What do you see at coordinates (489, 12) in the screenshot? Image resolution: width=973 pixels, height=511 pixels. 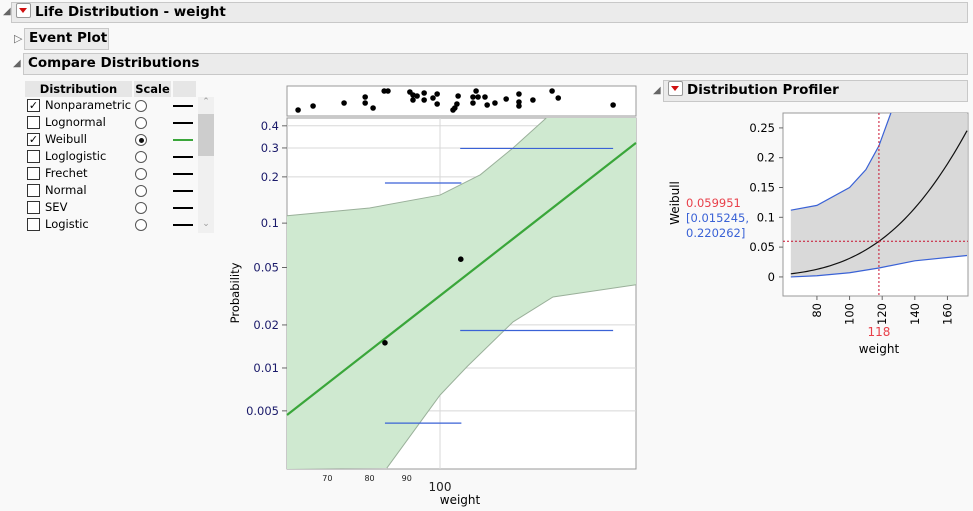 I see `report-title-bar: Life Distribution - weight` at bounding box center [489, 12].